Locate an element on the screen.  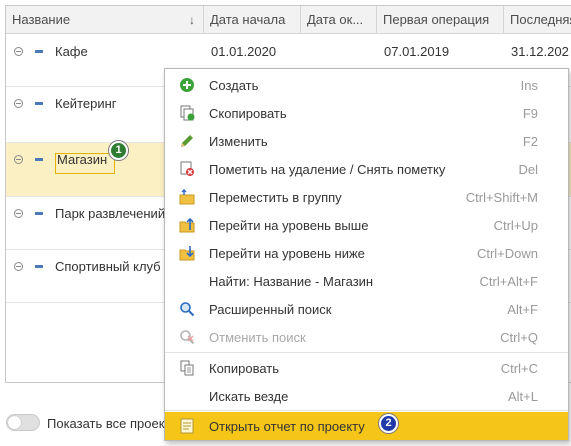
menu-item-level-down: Перейти на уровень ниже Ctrl+Down is located at coordinates (366, 253).